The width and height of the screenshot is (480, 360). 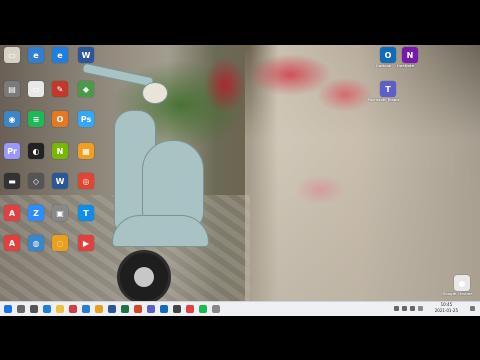 I want to click on app-icon-1-glyph-icon: ▭, so click(x=12, y=55).